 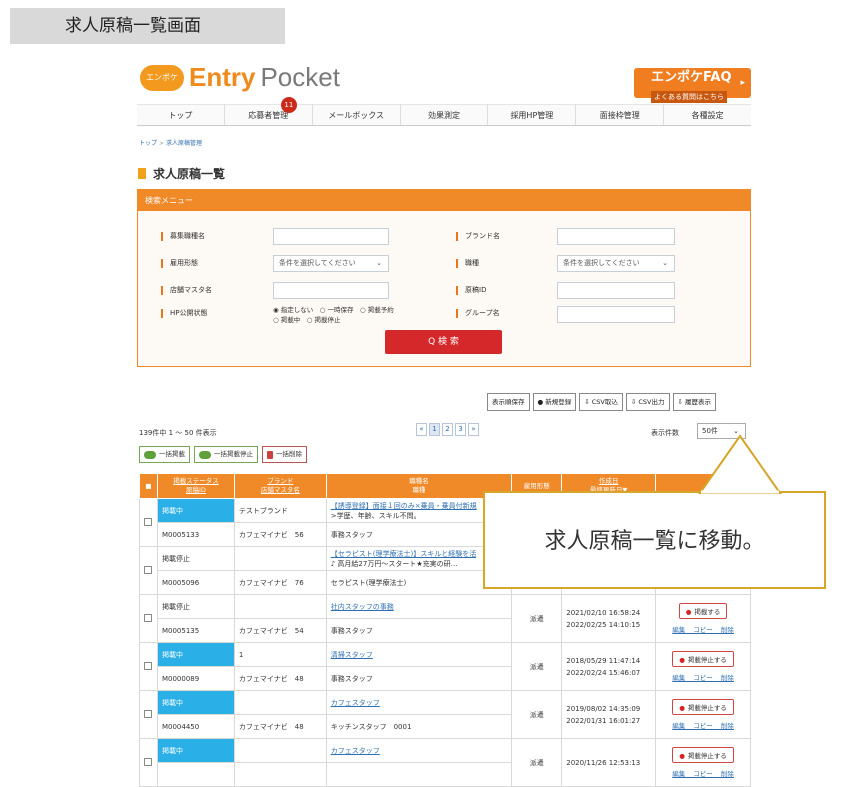 I want to click on breadcrumb-current: 求人原稿管理, so click(x=184, y=143).